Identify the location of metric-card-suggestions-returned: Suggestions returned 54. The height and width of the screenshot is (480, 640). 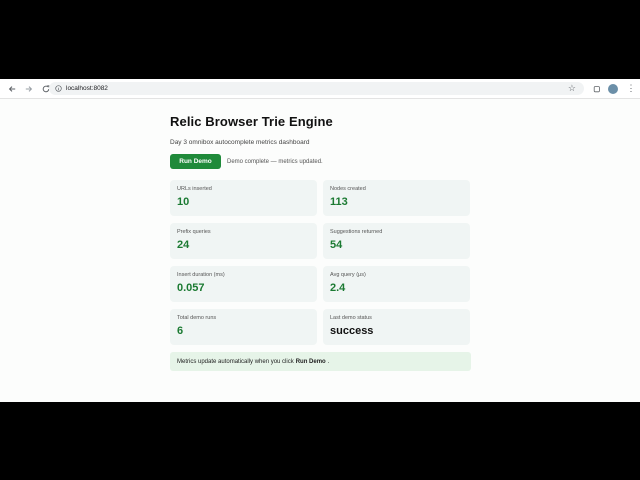
(396, 241).